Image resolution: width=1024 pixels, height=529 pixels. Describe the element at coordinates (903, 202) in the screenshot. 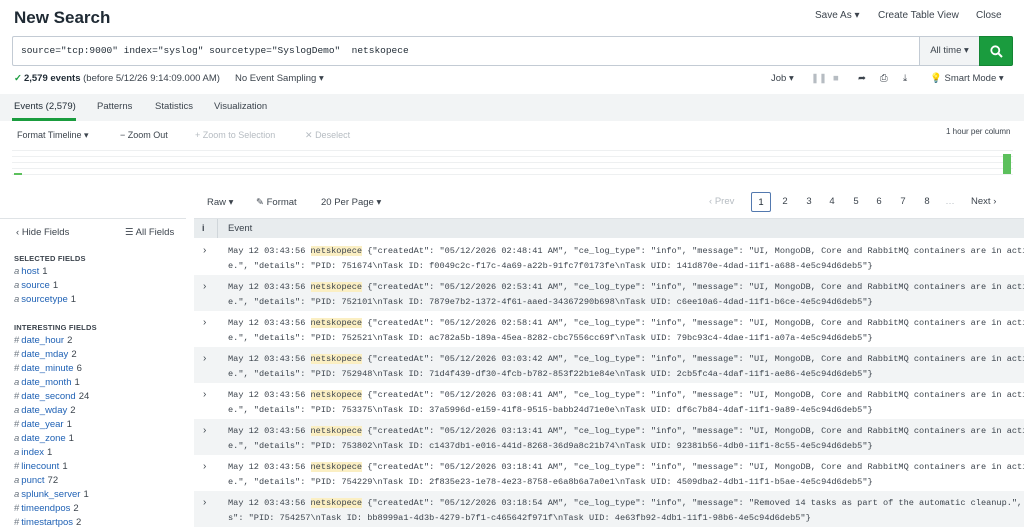

I see `page-7-button: 7` at that location.